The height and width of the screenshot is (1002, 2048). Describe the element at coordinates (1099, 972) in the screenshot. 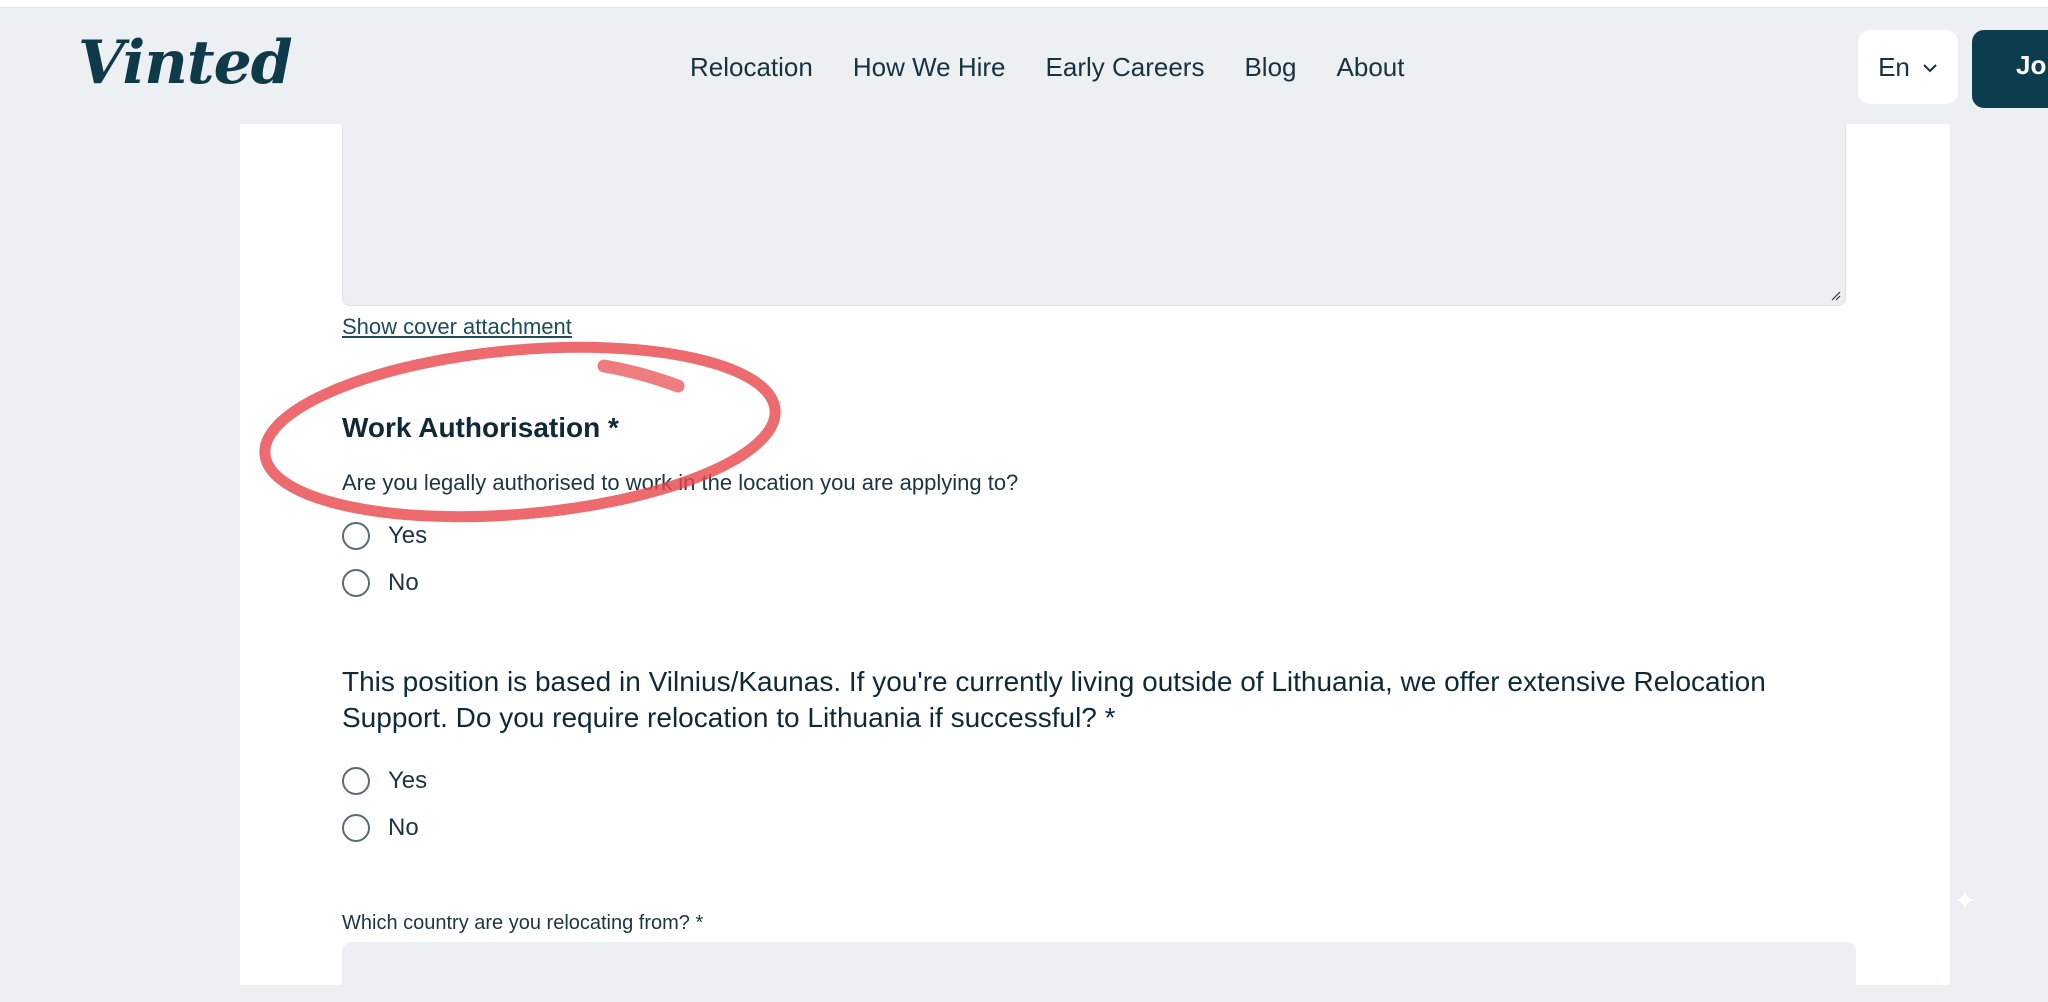

I see `country-input` at that location.